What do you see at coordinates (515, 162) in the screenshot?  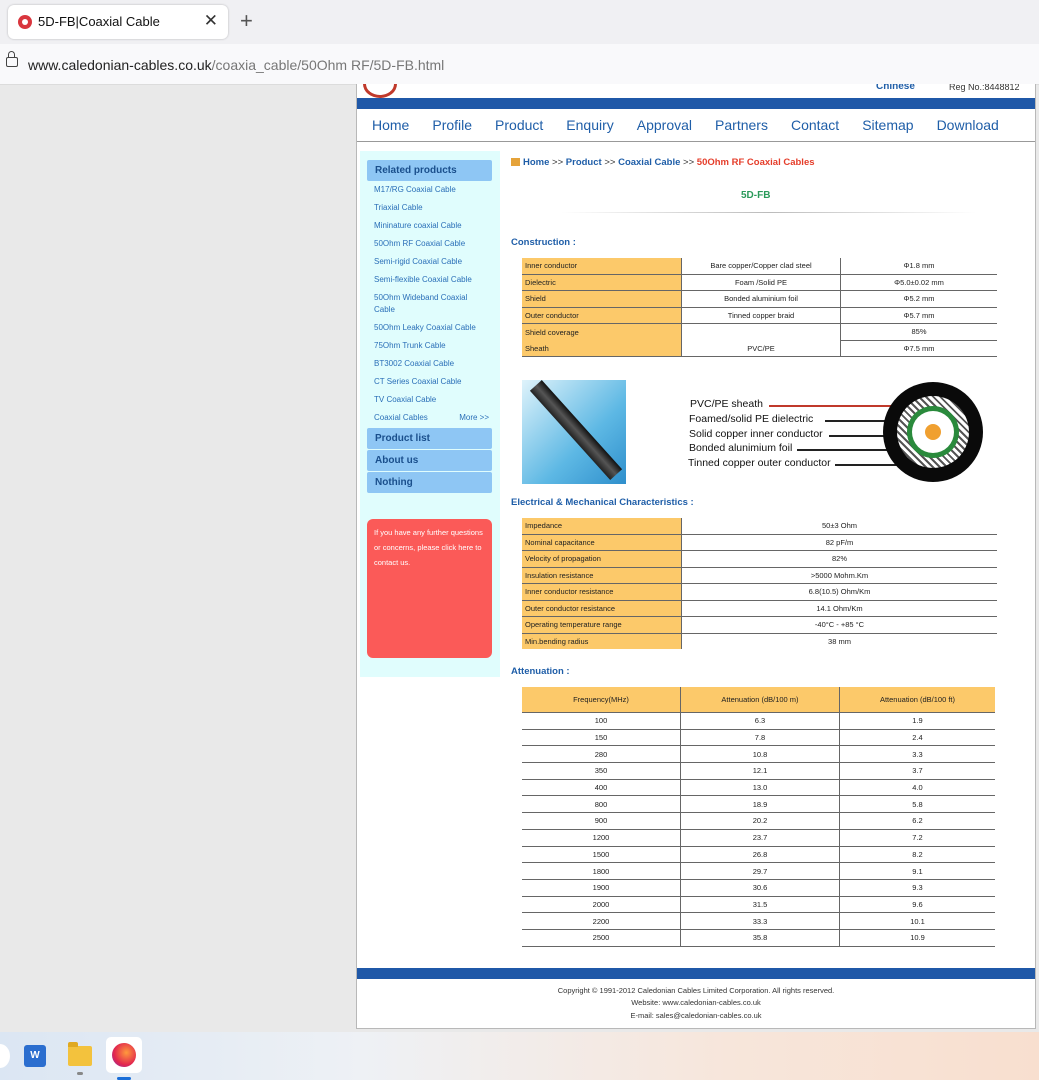 I see `home-icon` at bounding box center [515, 162].